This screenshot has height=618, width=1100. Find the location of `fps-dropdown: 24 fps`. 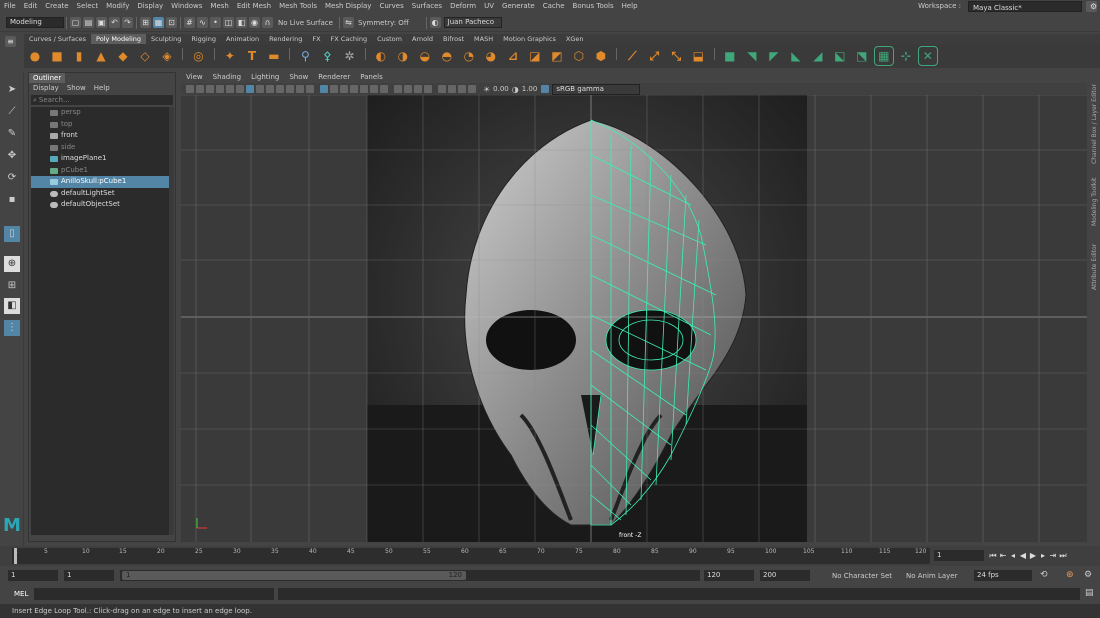

fps-dropdown: 24 fps is located at coordinates (1003, 575).